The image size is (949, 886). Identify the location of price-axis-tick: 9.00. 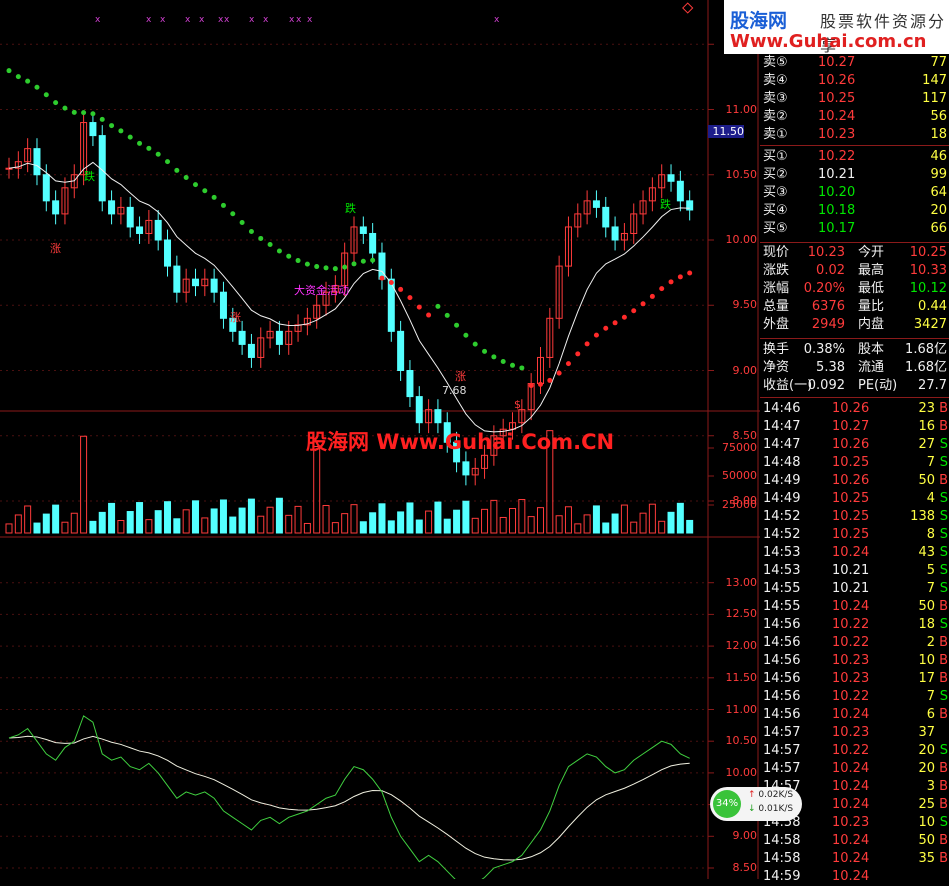
(745, 370).